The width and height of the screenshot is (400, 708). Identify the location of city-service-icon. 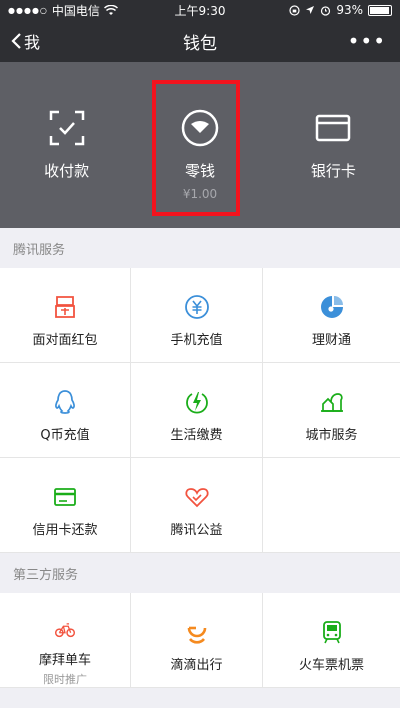
(331, 402).